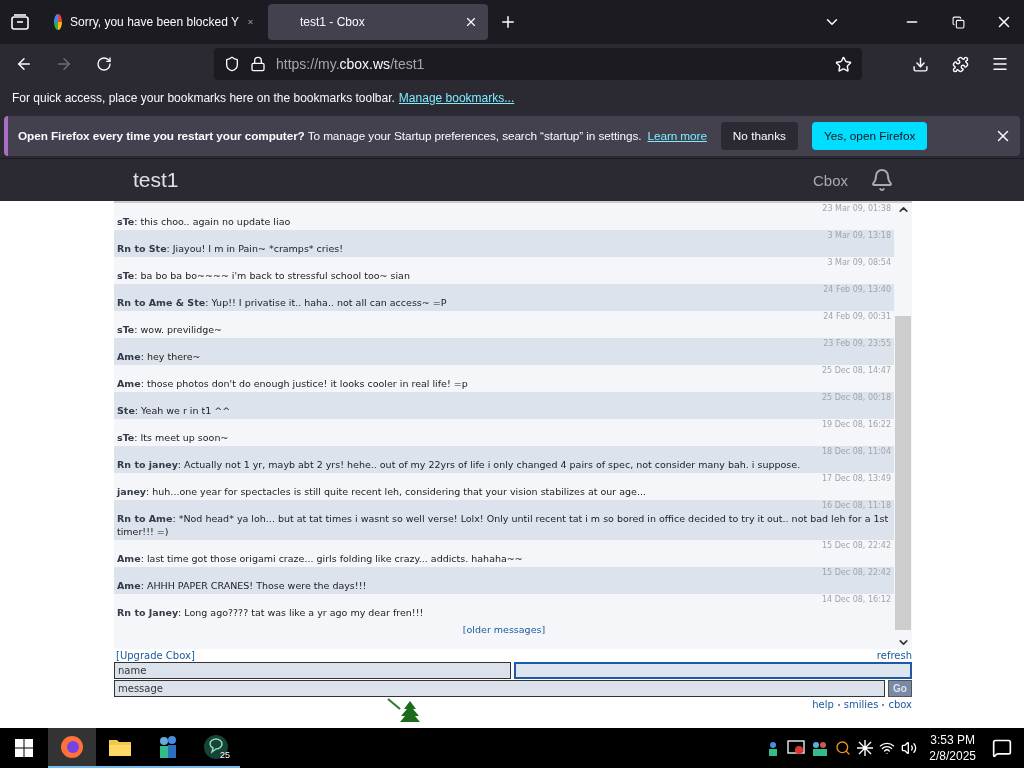 This screenshot has width=1024, height=768. I want to click on message-text: Rn to Janey: Long ago???? tat was like a yr ago my dear fren!!!, so click(271, 612).